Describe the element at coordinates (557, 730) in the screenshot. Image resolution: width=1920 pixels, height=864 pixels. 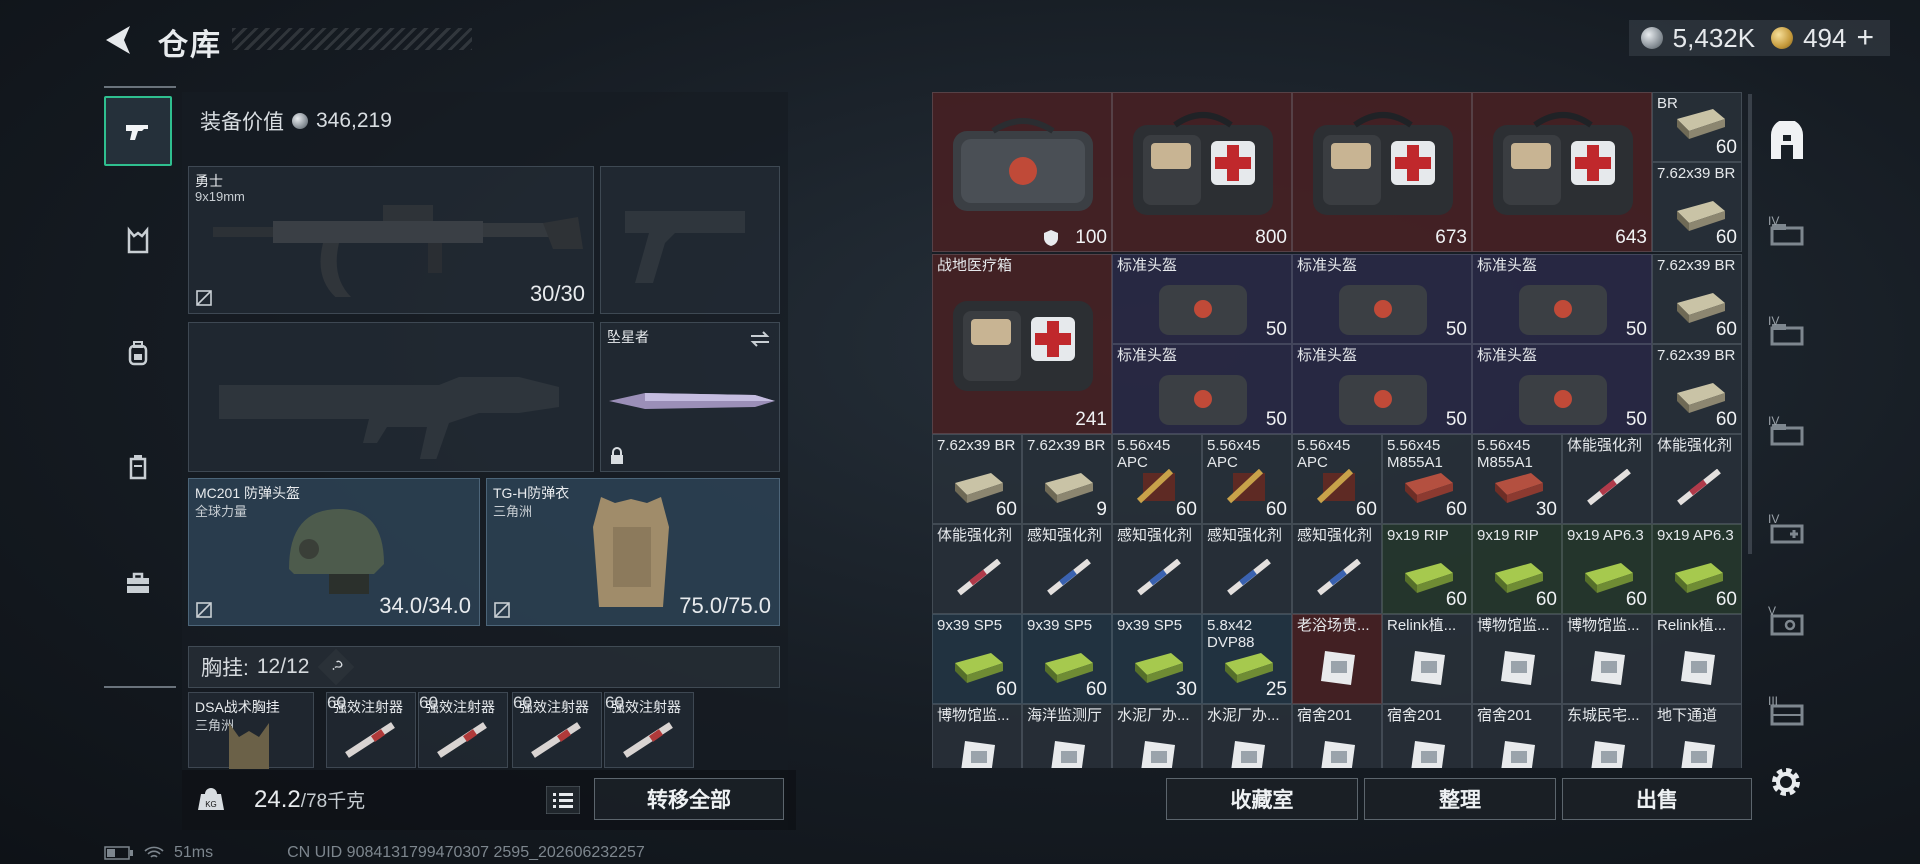
I see `injector-slot-3: 强效注射器 60` at that location.